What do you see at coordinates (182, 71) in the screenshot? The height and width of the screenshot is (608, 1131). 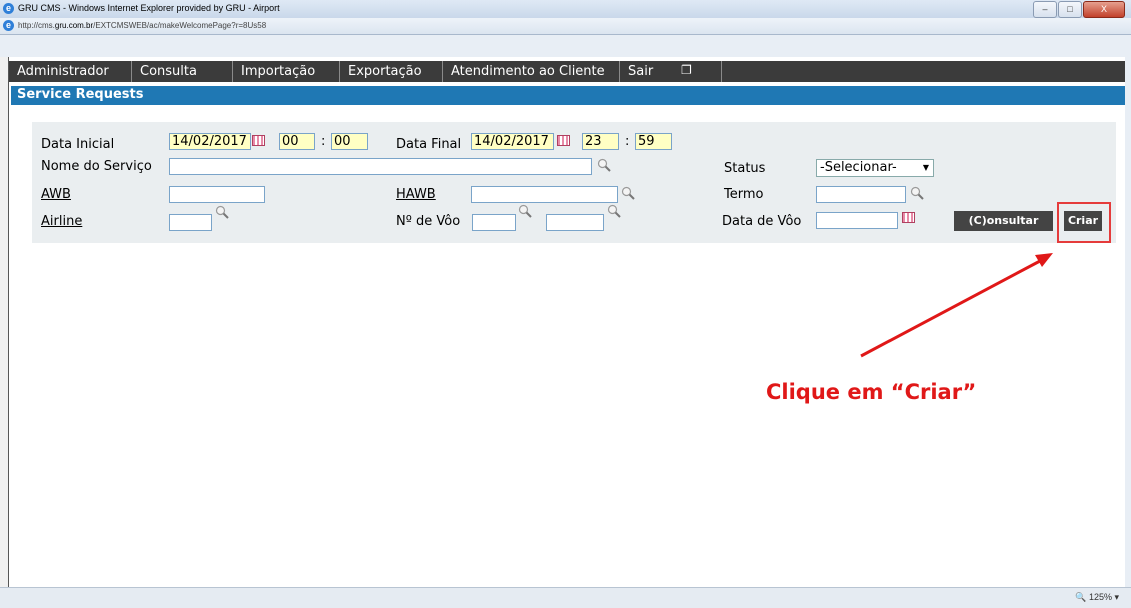 I see `menu-consulta: Consulta` at bounding box center [182, 71].